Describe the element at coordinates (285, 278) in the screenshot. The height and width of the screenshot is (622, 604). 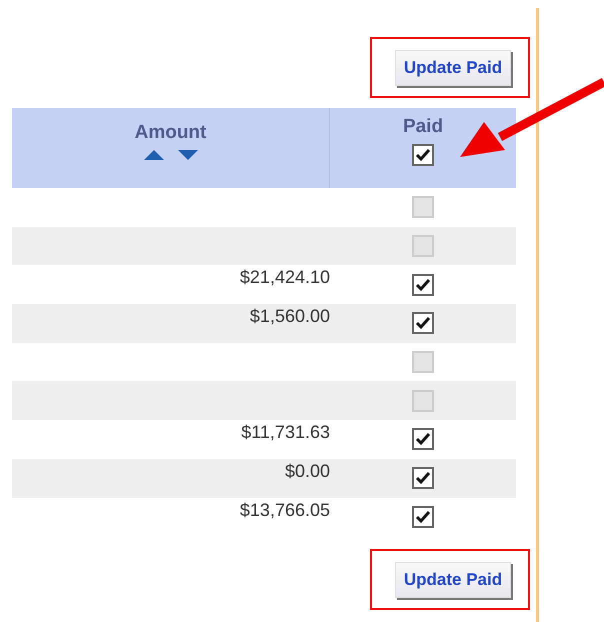
I see `amount-cell: $21,424.10` at that location.